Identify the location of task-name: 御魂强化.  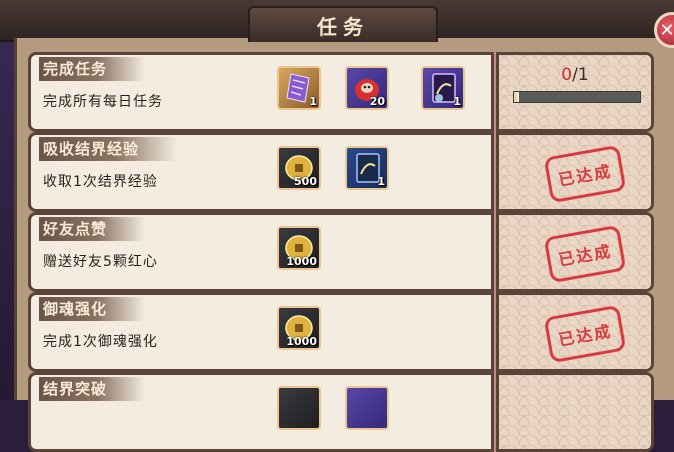
(92, 309).